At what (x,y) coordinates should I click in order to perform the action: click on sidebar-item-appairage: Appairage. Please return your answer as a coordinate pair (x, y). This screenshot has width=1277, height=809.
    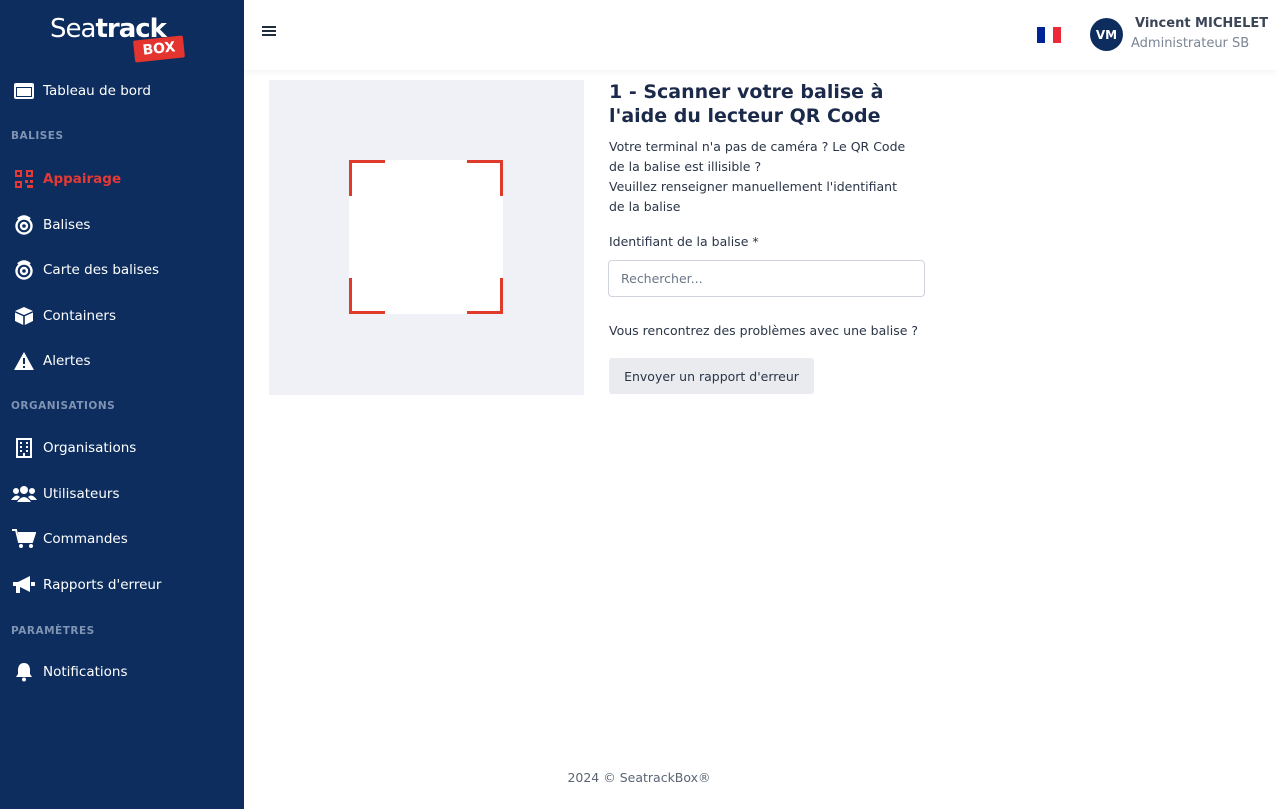
    Looking at the image, I should click on (66, 179).